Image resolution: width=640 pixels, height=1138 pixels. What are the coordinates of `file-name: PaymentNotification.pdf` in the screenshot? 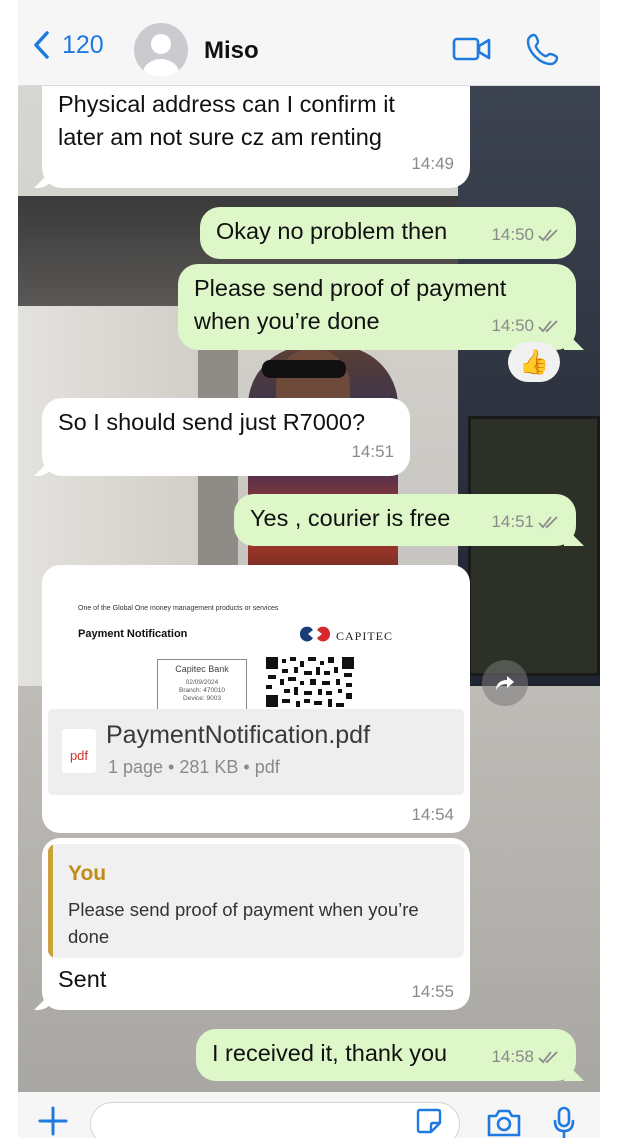 It's located at (238, 735).